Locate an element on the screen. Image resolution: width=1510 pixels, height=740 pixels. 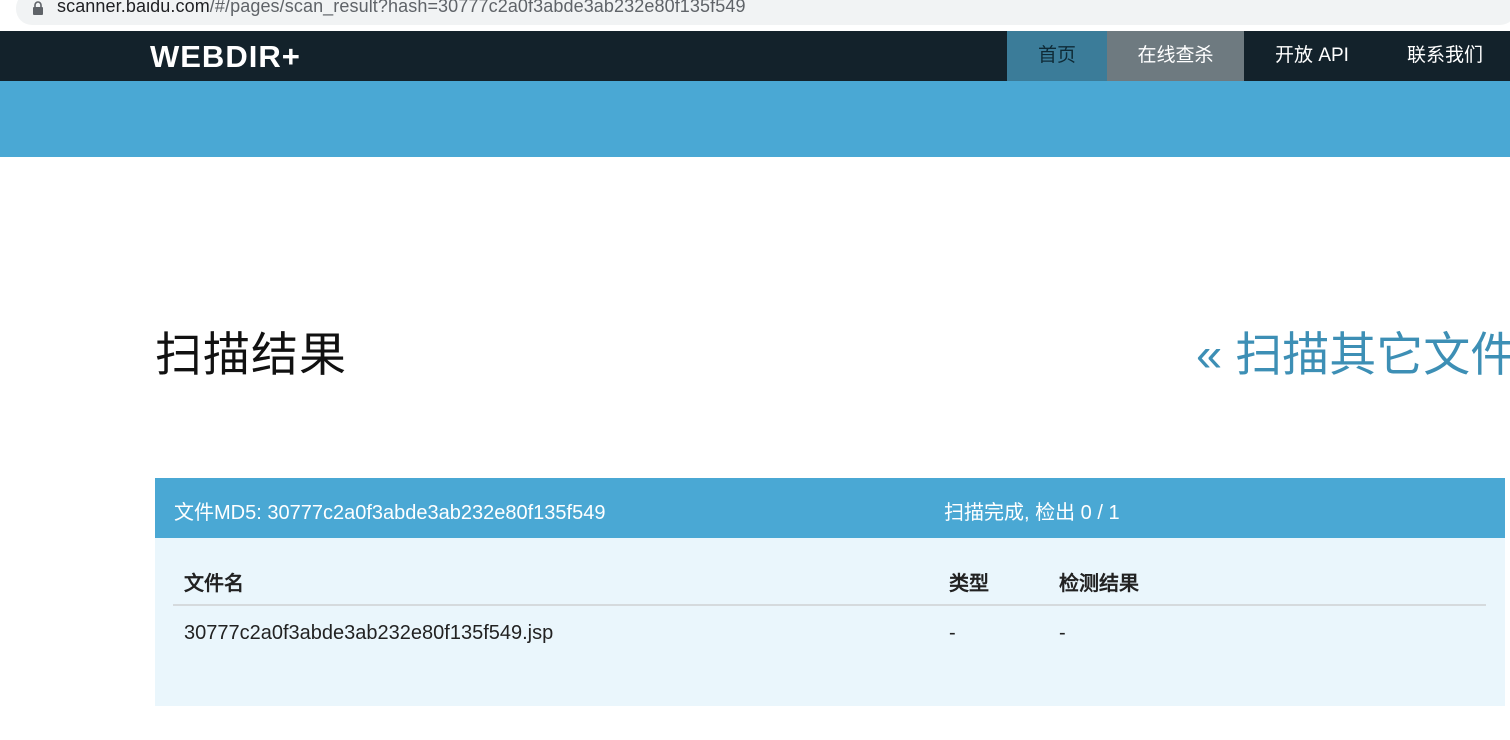
scan-status: 扫描完成, 检出 0 / 1 is located at coordinates (1032, 510).